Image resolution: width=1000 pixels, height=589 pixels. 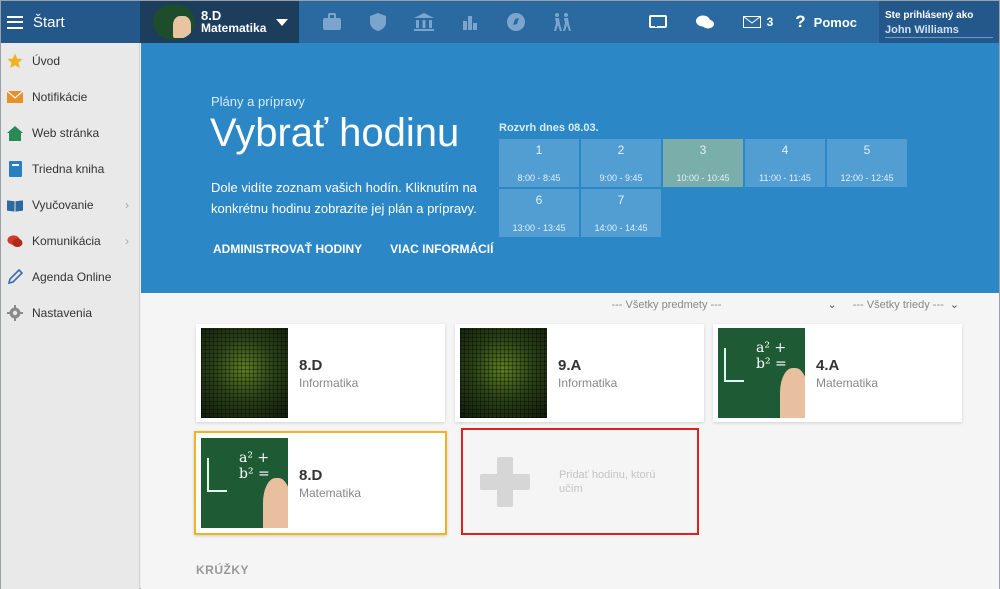 I want to click on lesson-card: 8.D Informatika, so click(x=320, y=373).